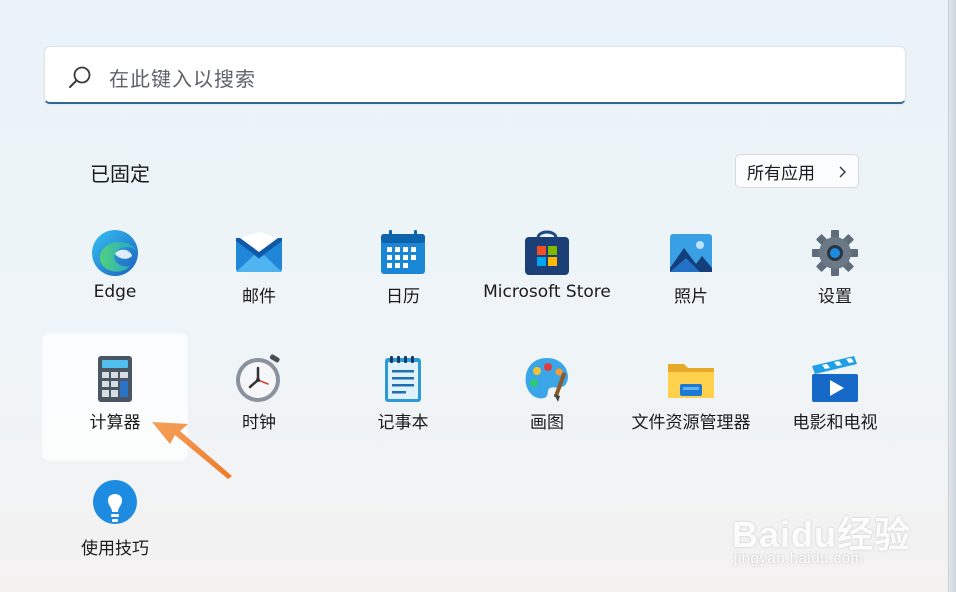  I want to click on app-label: 记事本, so click(403, 423).